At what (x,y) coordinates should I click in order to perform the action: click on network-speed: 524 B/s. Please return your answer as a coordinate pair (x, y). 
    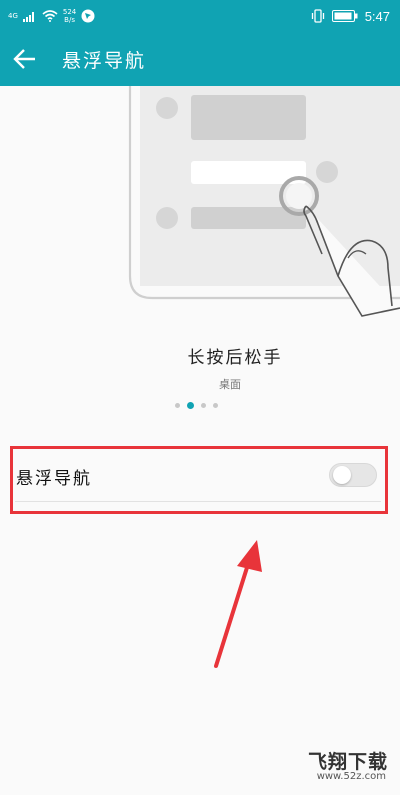
    Looking at the image, I should click on (69, 16).